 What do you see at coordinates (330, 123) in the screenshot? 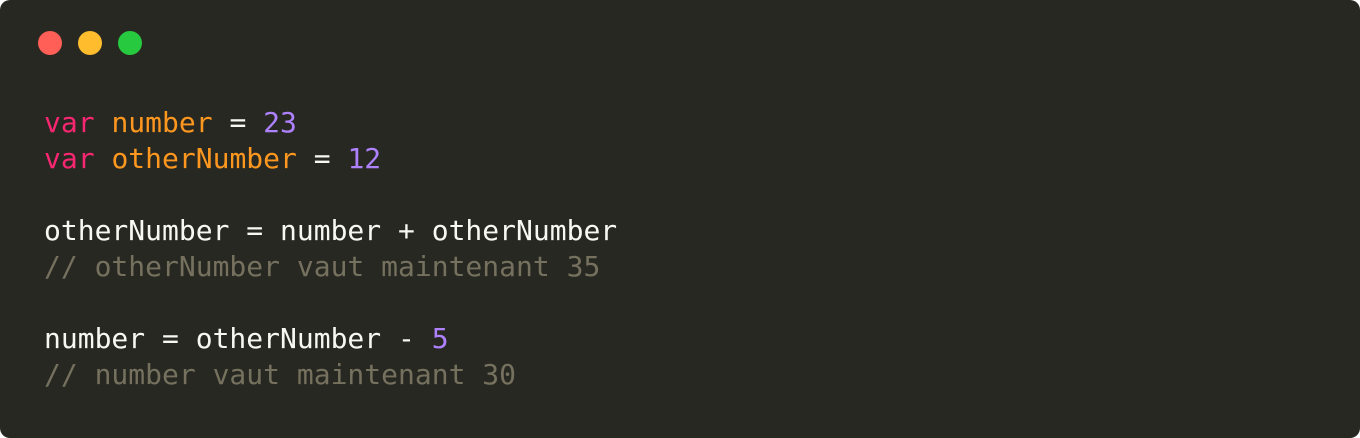
I see `code-line: var number = 23` at bounding box center [330, 123].